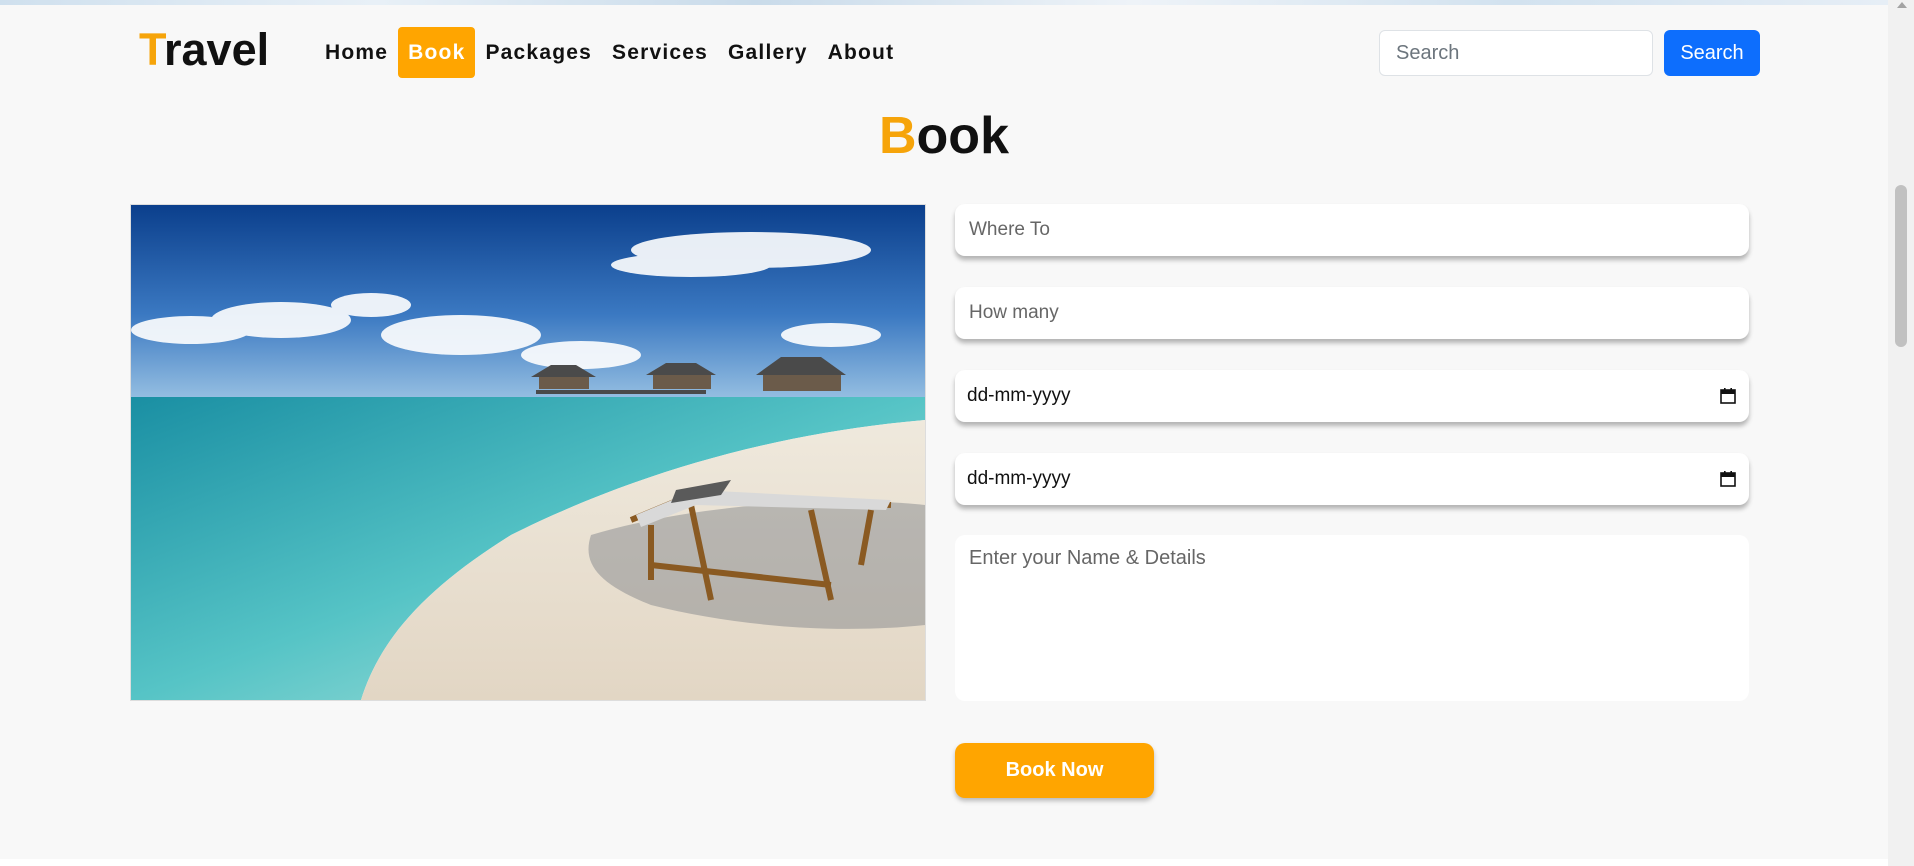 This screenshot has height=866, width=1914. I want to click on search-button: Search, so click(1712, 53).